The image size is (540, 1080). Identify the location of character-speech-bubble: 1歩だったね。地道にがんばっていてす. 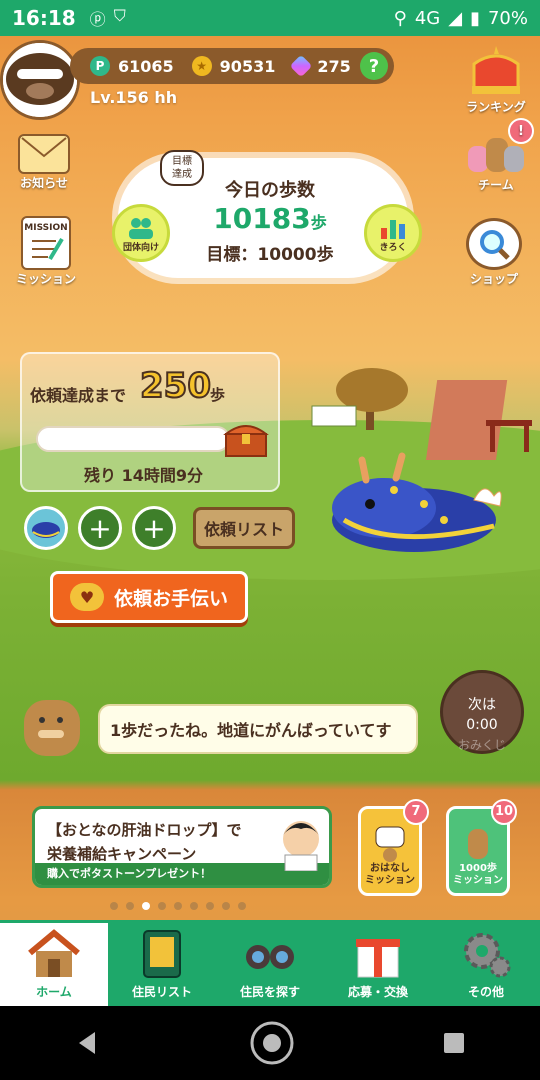
(258, 729).